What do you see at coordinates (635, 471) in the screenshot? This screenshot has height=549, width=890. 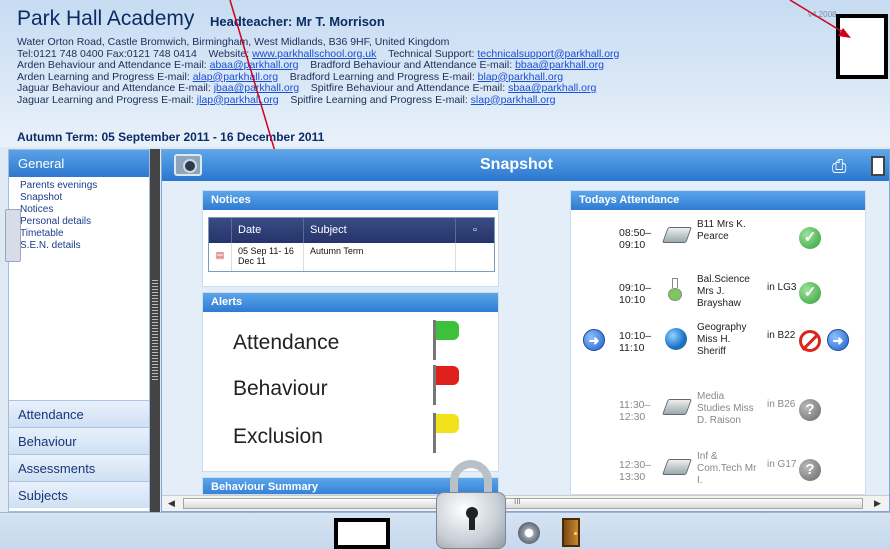 I see `lesson-time: 12:30– 13:30` at bounding box center [635, 471].